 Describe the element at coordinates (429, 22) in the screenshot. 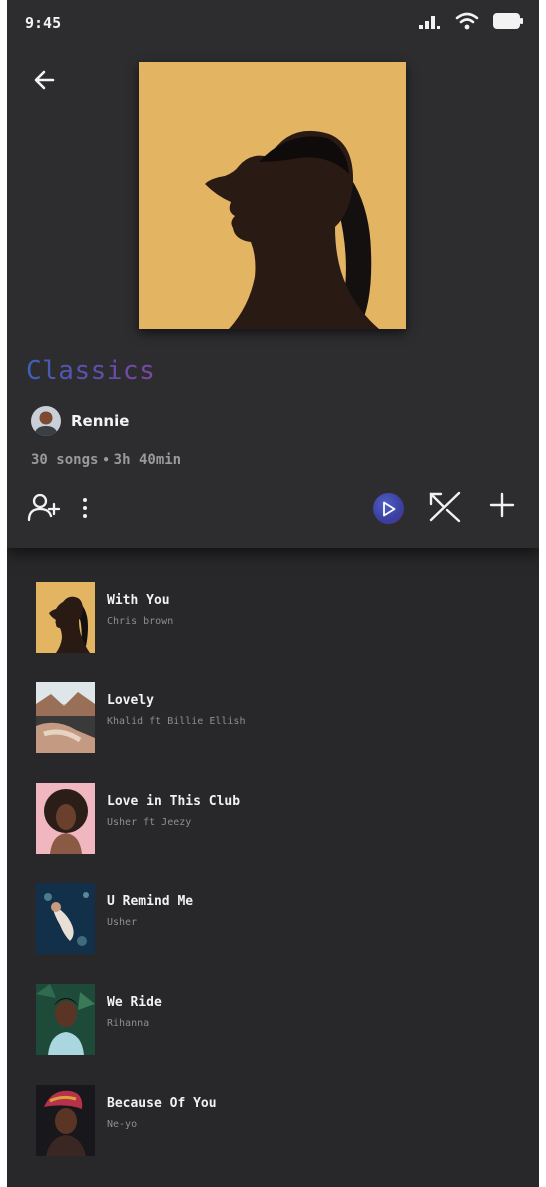

I see `signal-icon` at that location.